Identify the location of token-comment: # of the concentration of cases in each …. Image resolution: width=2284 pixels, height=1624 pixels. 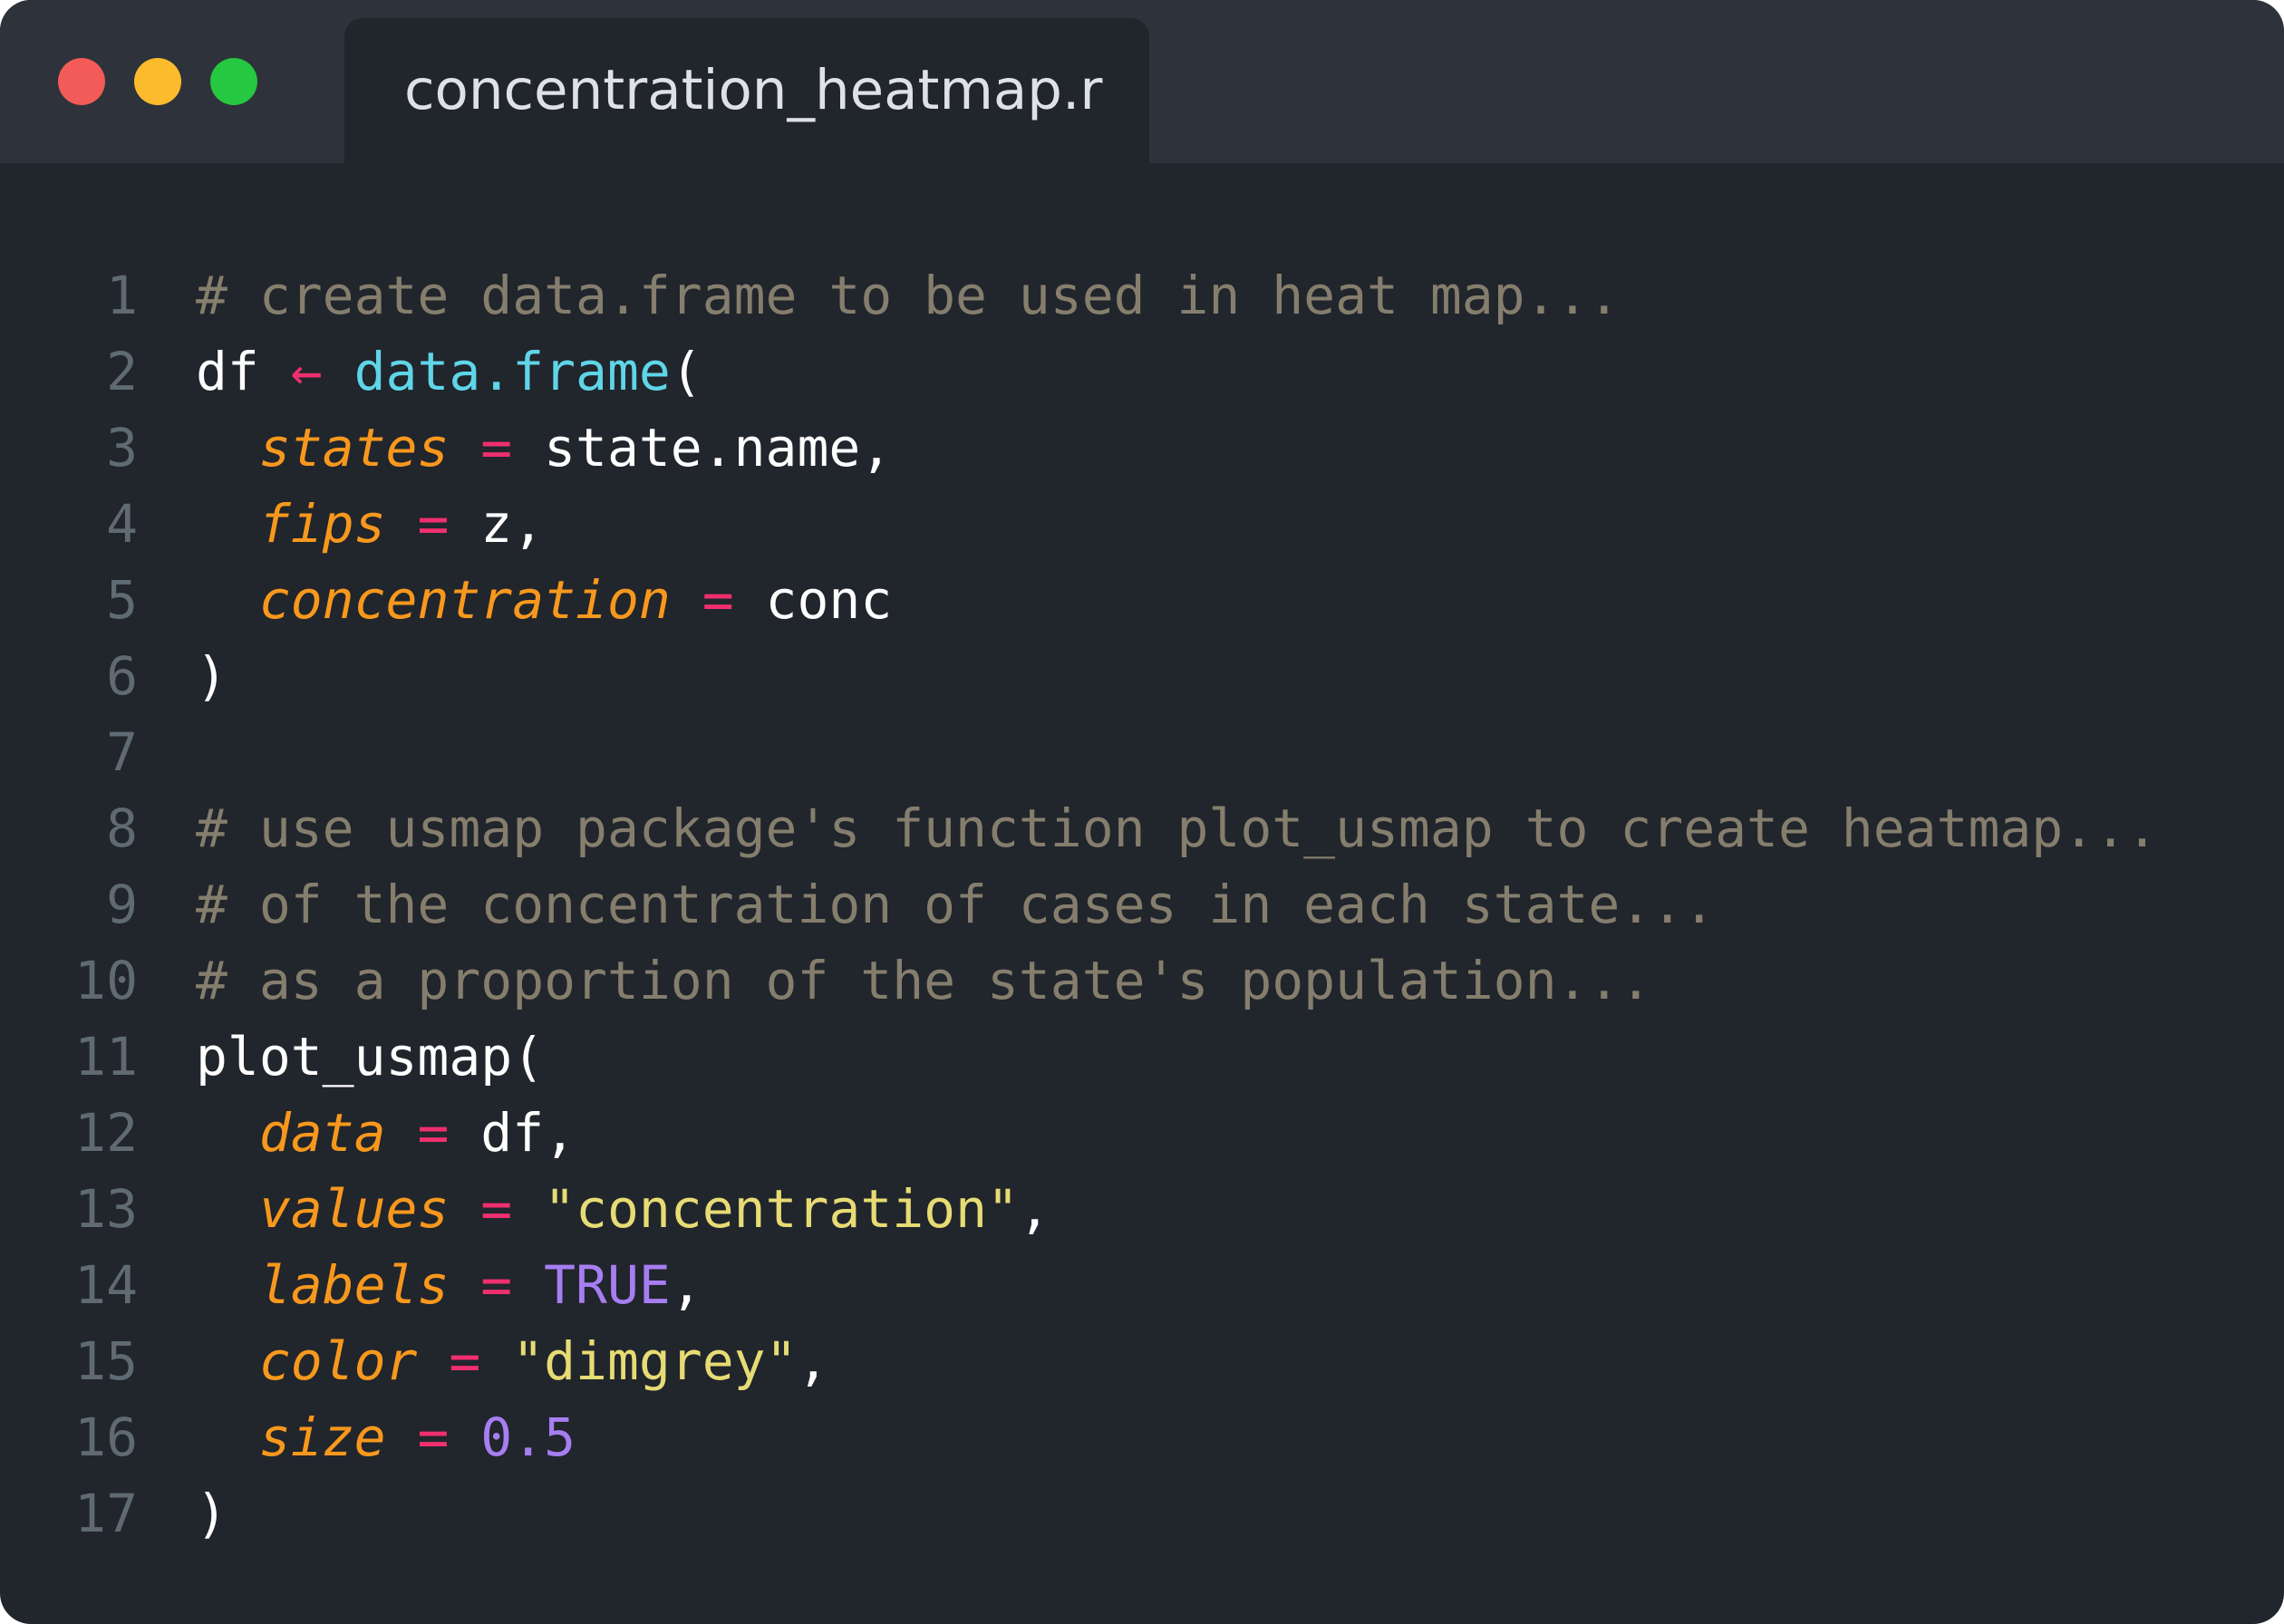
(956, 904).